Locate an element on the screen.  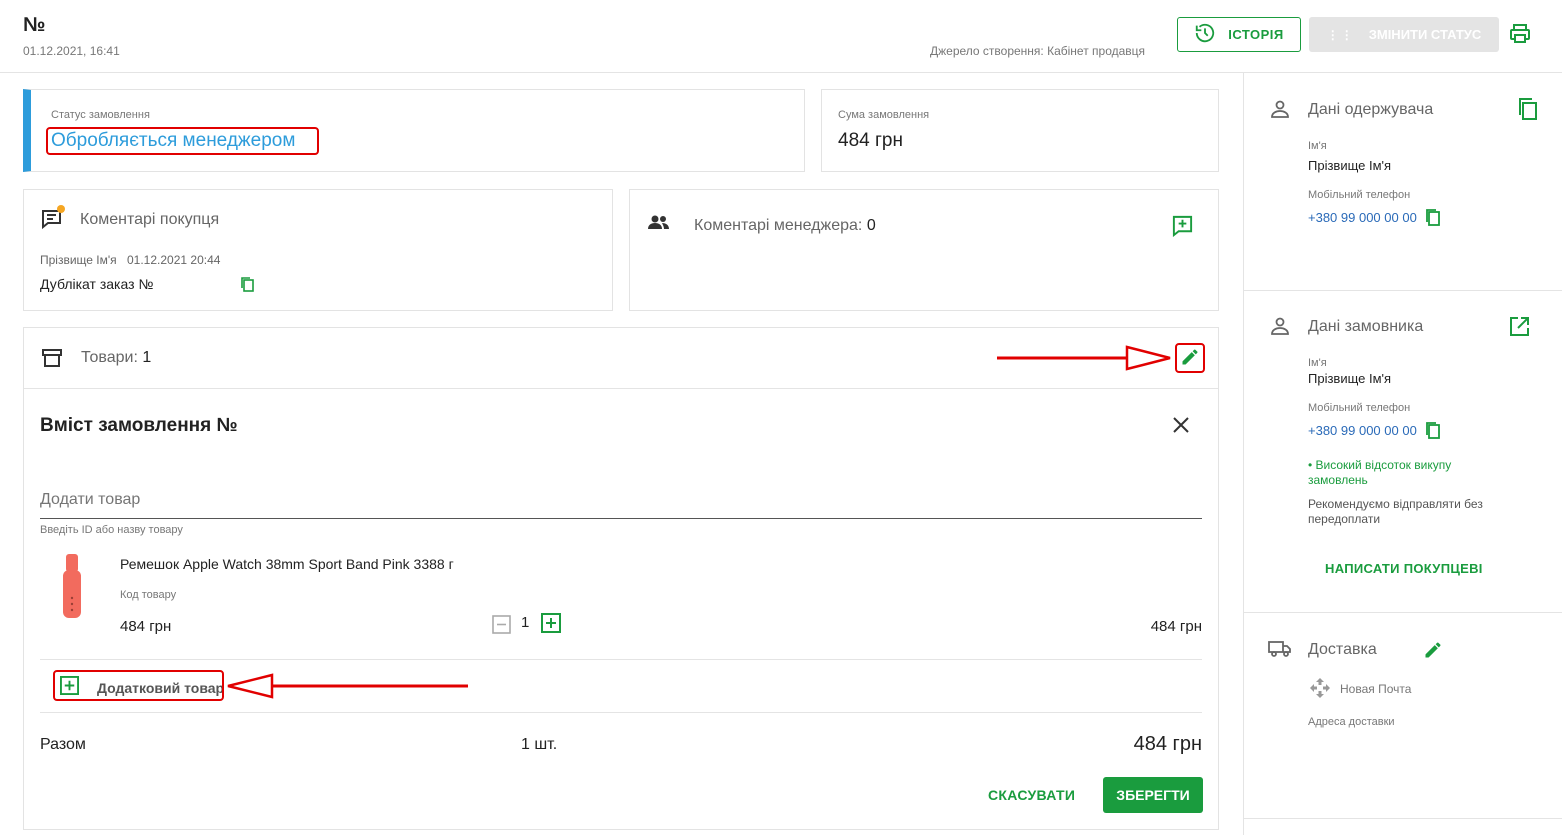
buyer-comment-author: Прізвище Ім'я is located at coordinates (78, 260).